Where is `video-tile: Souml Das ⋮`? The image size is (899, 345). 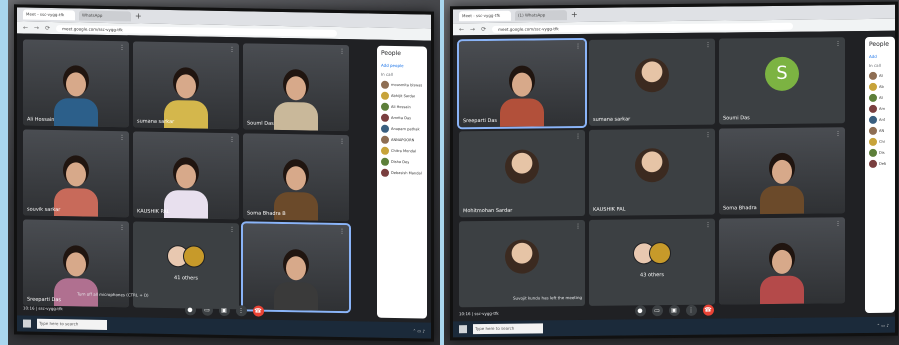 video-tile: Souml Das ⋮ is located at coordinates (296, 87).